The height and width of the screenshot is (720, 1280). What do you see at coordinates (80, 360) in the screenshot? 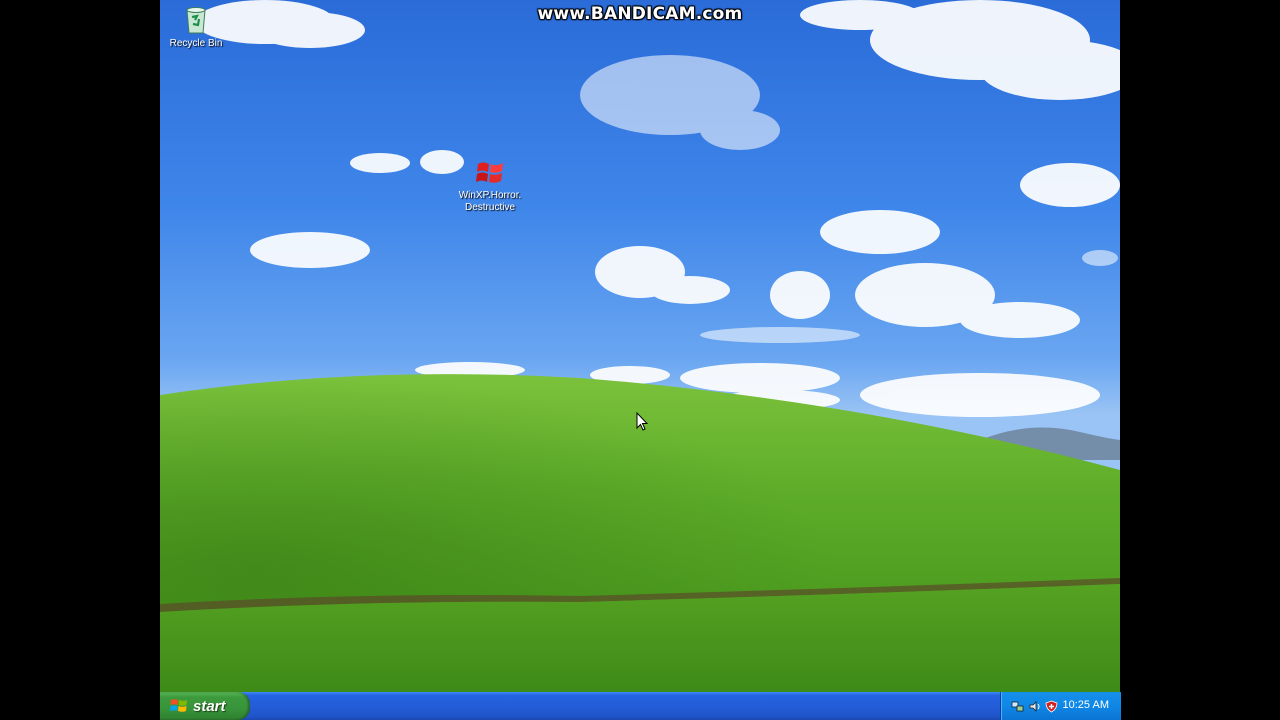
I see `left-letterbox` at bounding box center [80, 360].